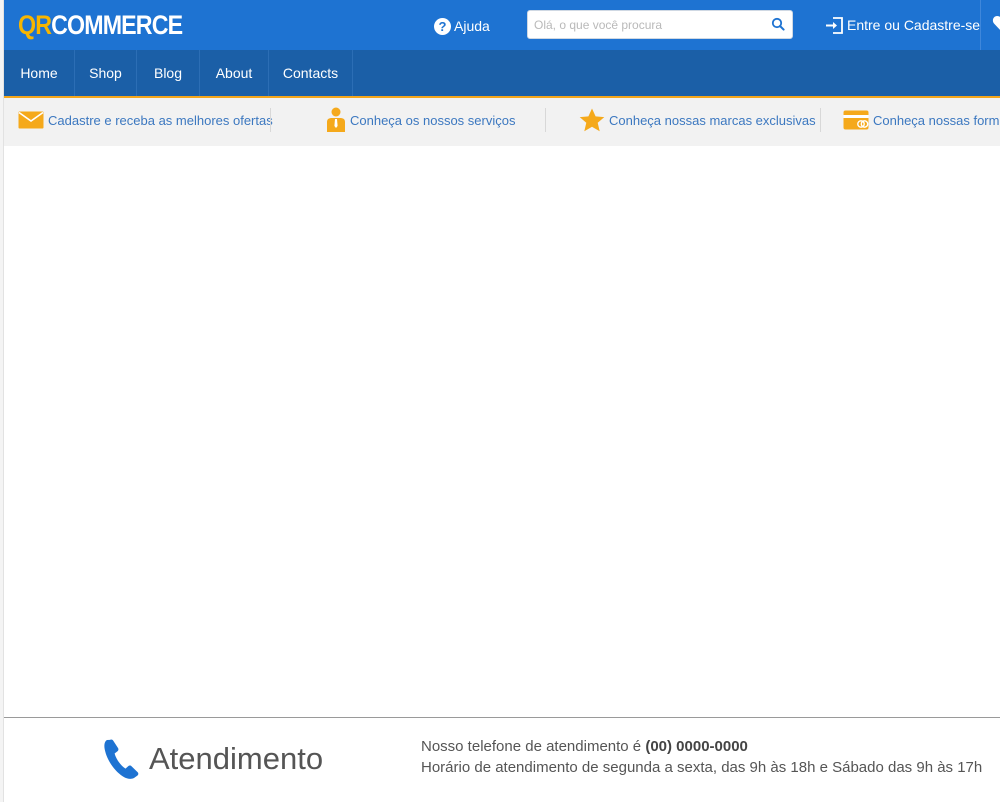  I want to click on benefit-services: Conheça os nossos serviços, so click(420, 120).